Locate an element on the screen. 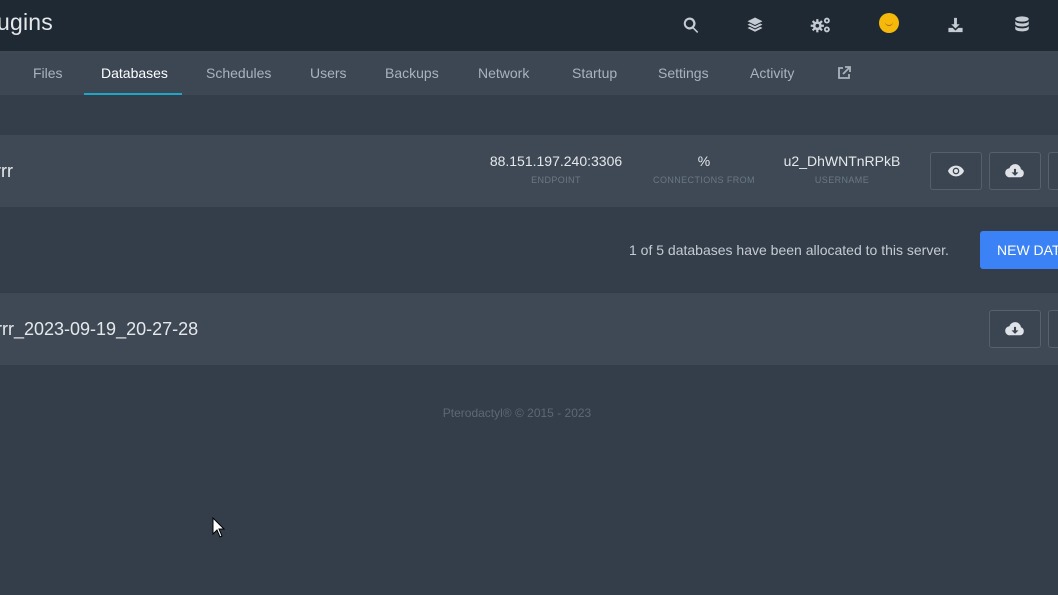 The height and width of the screenshot is (595, 1058). server-title: ugins is located at coordinates (26, 22).